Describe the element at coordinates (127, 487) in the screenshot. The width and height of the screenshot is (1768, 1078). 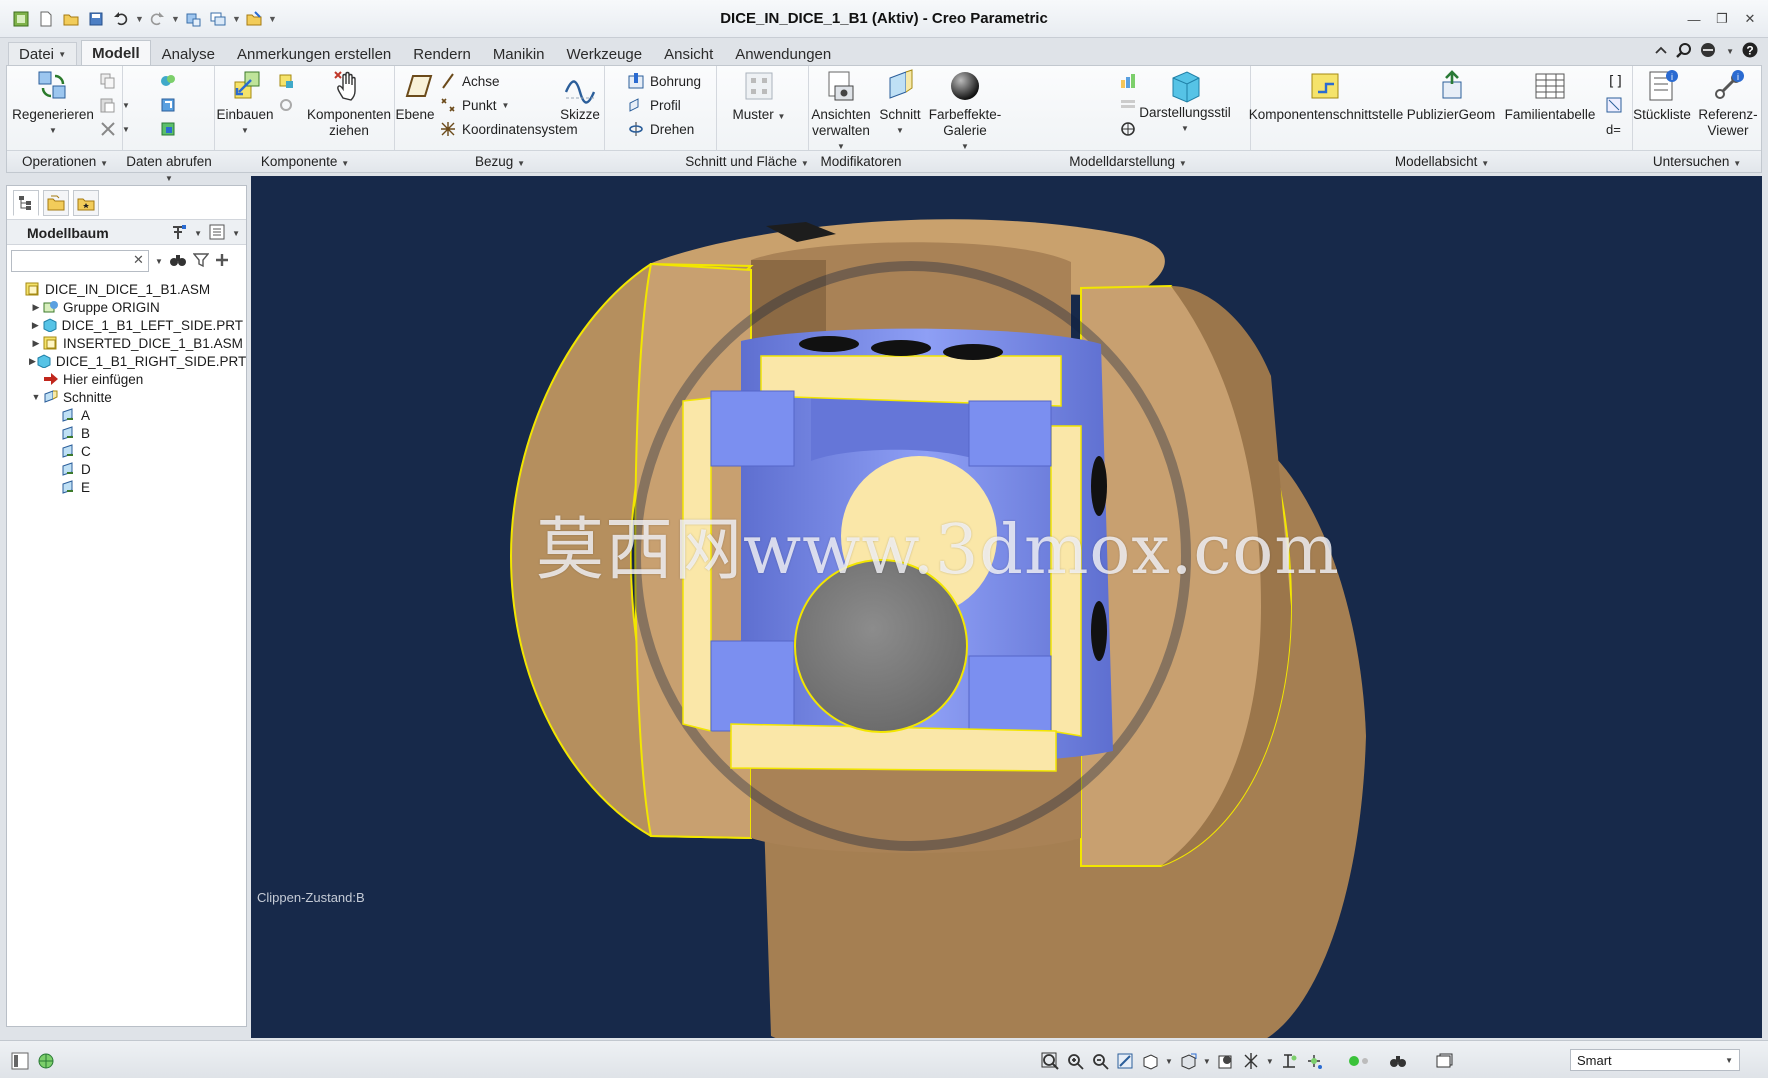
I see `tree-item: E` at that location.